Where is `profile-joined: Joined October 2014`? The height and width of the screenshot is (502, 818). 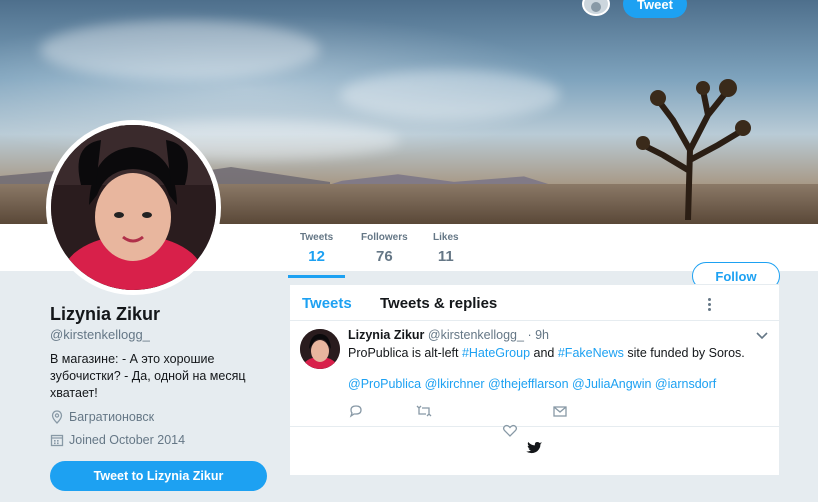 profile-joined: Joined October 2014 is located at coordinates (117, 440).